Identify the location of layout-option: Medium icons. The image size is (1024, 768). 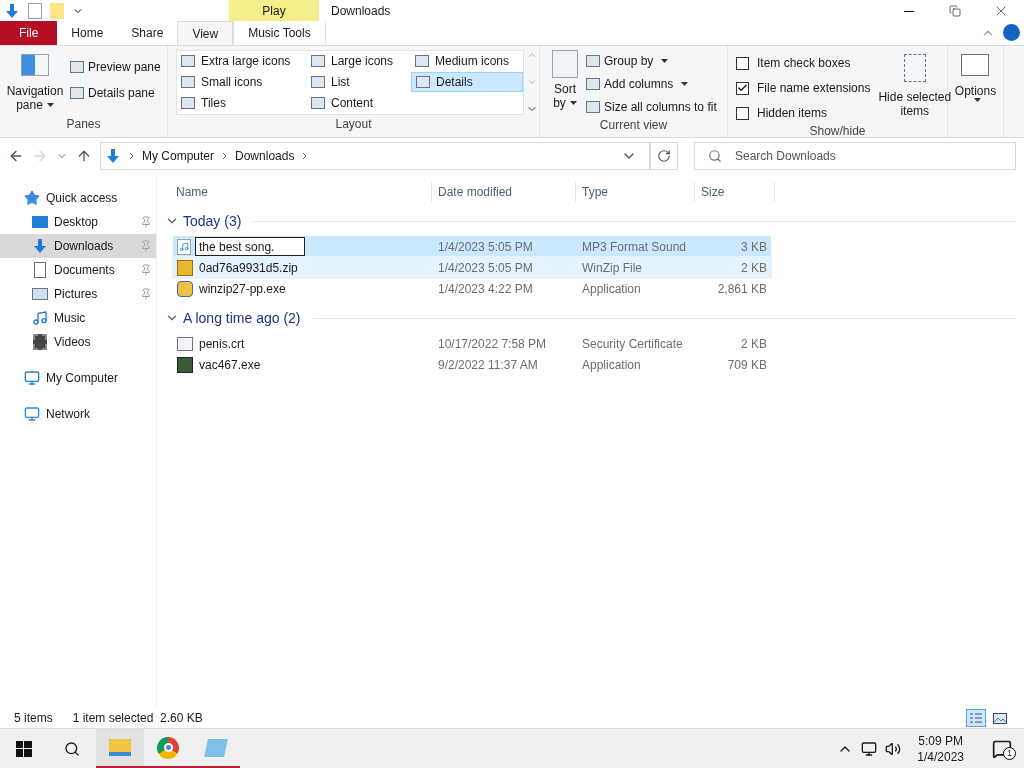
(467, 61).